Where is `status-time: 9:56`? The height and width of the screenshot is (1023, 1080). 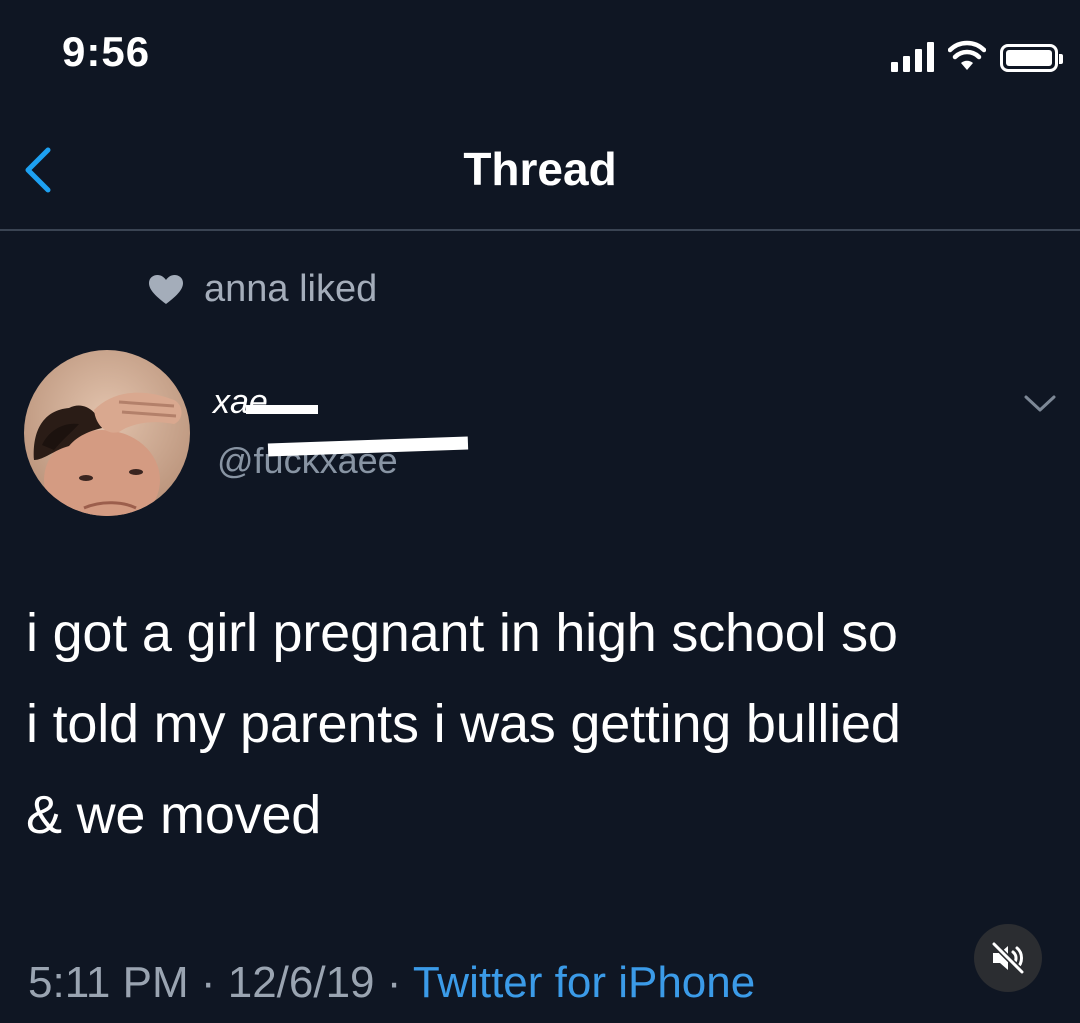
status-time: 9:56 is located at coordinates (106, 51).